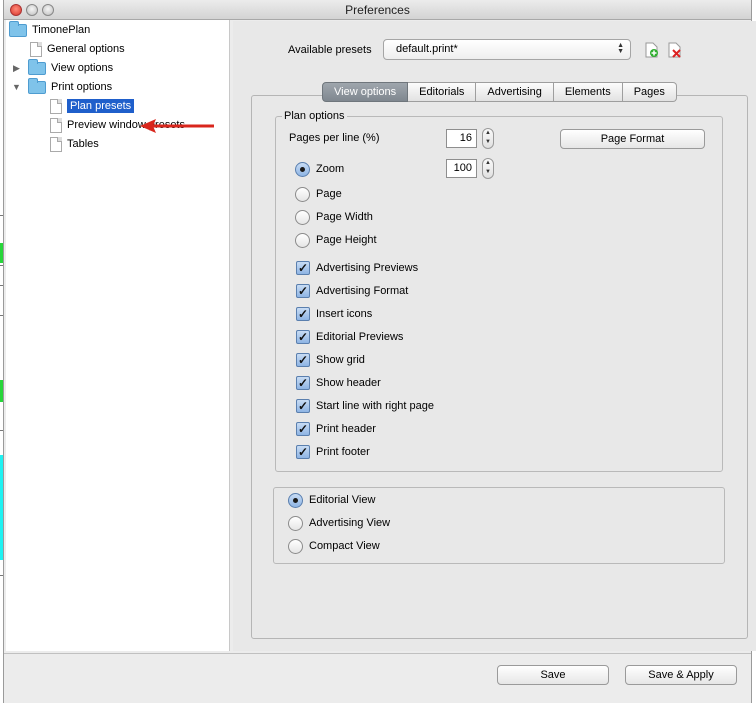 The height and width of the screenshot is (703, 756). I want to click on page-label: Page, so click(329, 194).